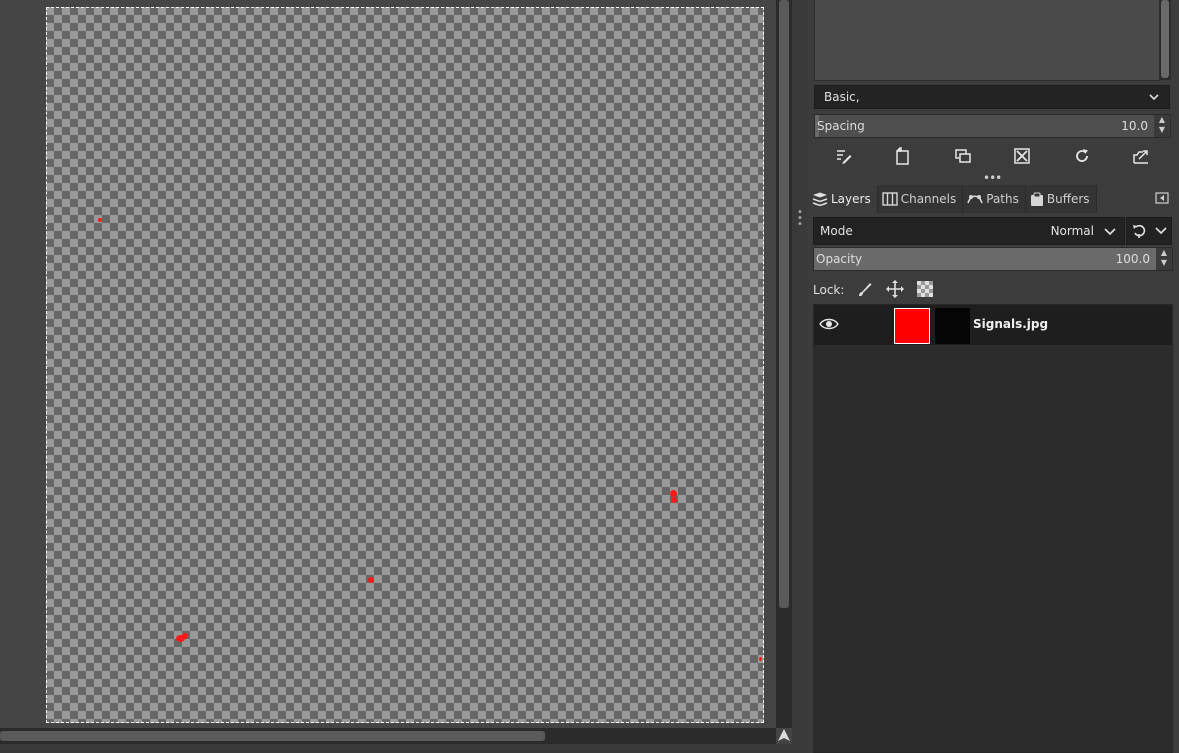  Describe the element at coordinates (784, 304) in the screenshot. I see `vertical-scroll-thumb` at that location.